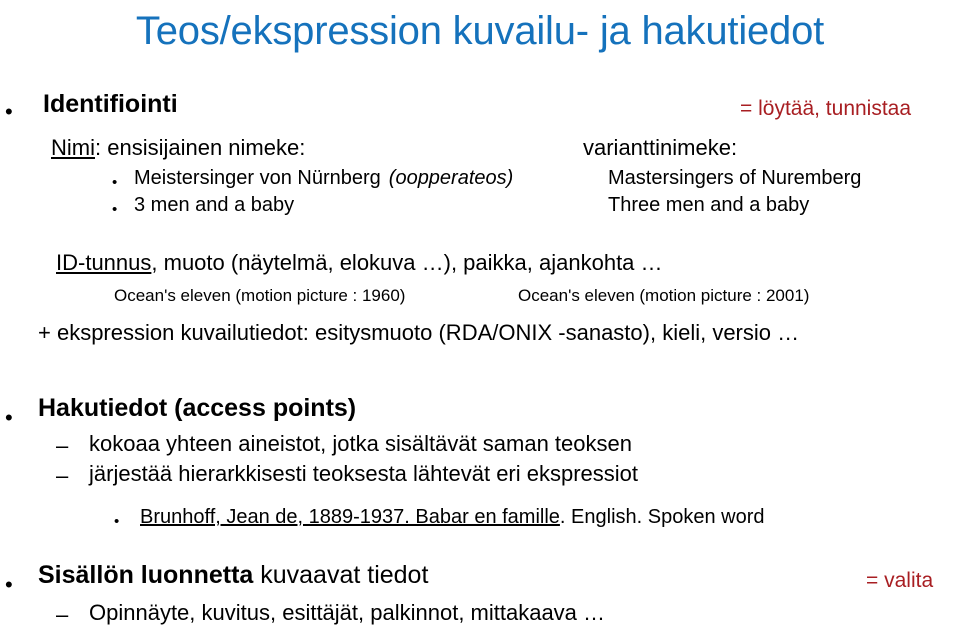 This screenshot has height=631, width=960. Describe the element at coordinates (73, 147) in the screenshot. I see `label-nimi: Nimi` at that location.